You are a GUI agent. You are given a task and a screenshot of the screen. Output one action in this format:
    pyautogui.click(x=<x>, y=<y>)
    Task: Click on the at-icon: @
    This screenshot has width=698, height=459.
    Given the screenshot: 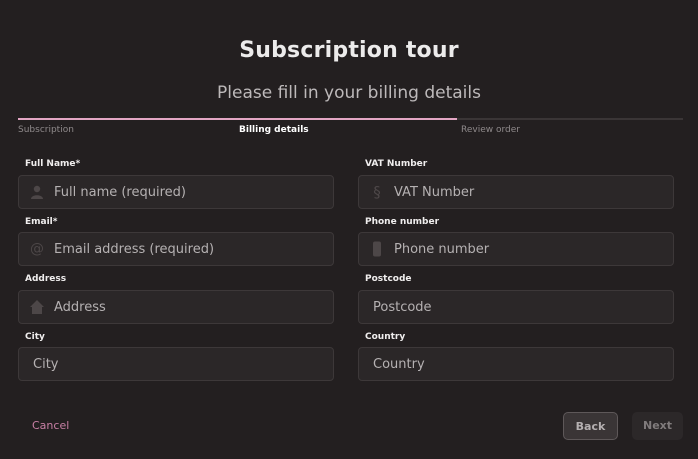 What is the action you would take?
    pyautogui.click(x=37, y=249)
    